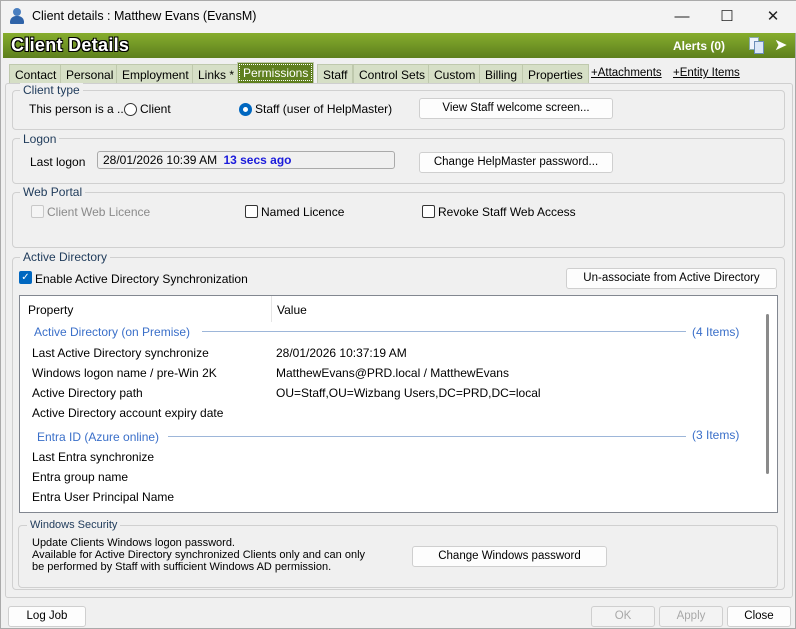  What do you see at coordinates (70, 45) in the screenshot?
I see `page-title: Client Details` at bounding box center [70, 45].